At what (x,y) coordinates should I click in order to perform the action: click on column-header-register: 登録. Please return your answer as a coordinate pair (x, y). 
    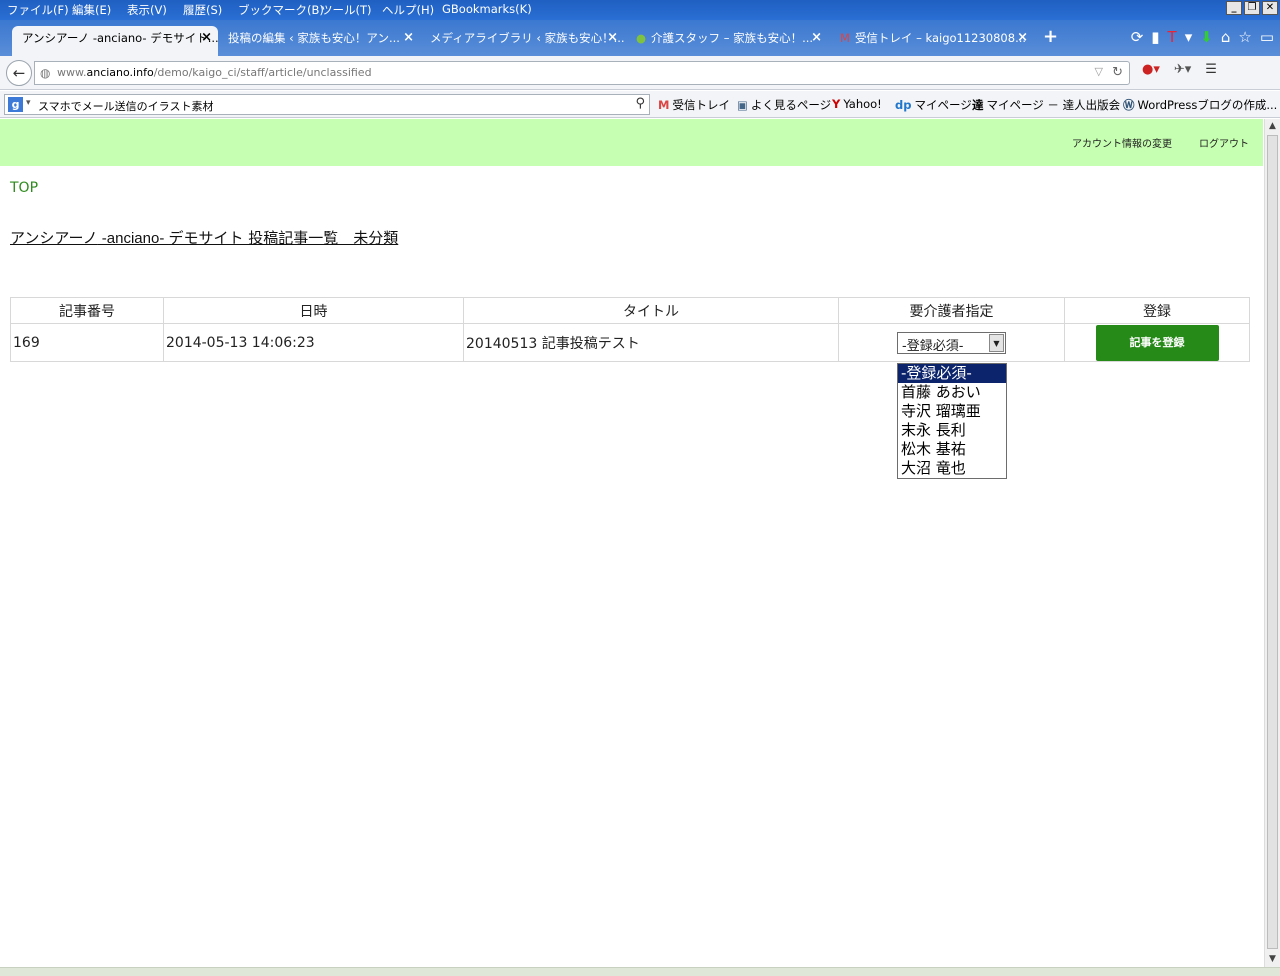
    Looking at the image, I should click on (1157, 310).